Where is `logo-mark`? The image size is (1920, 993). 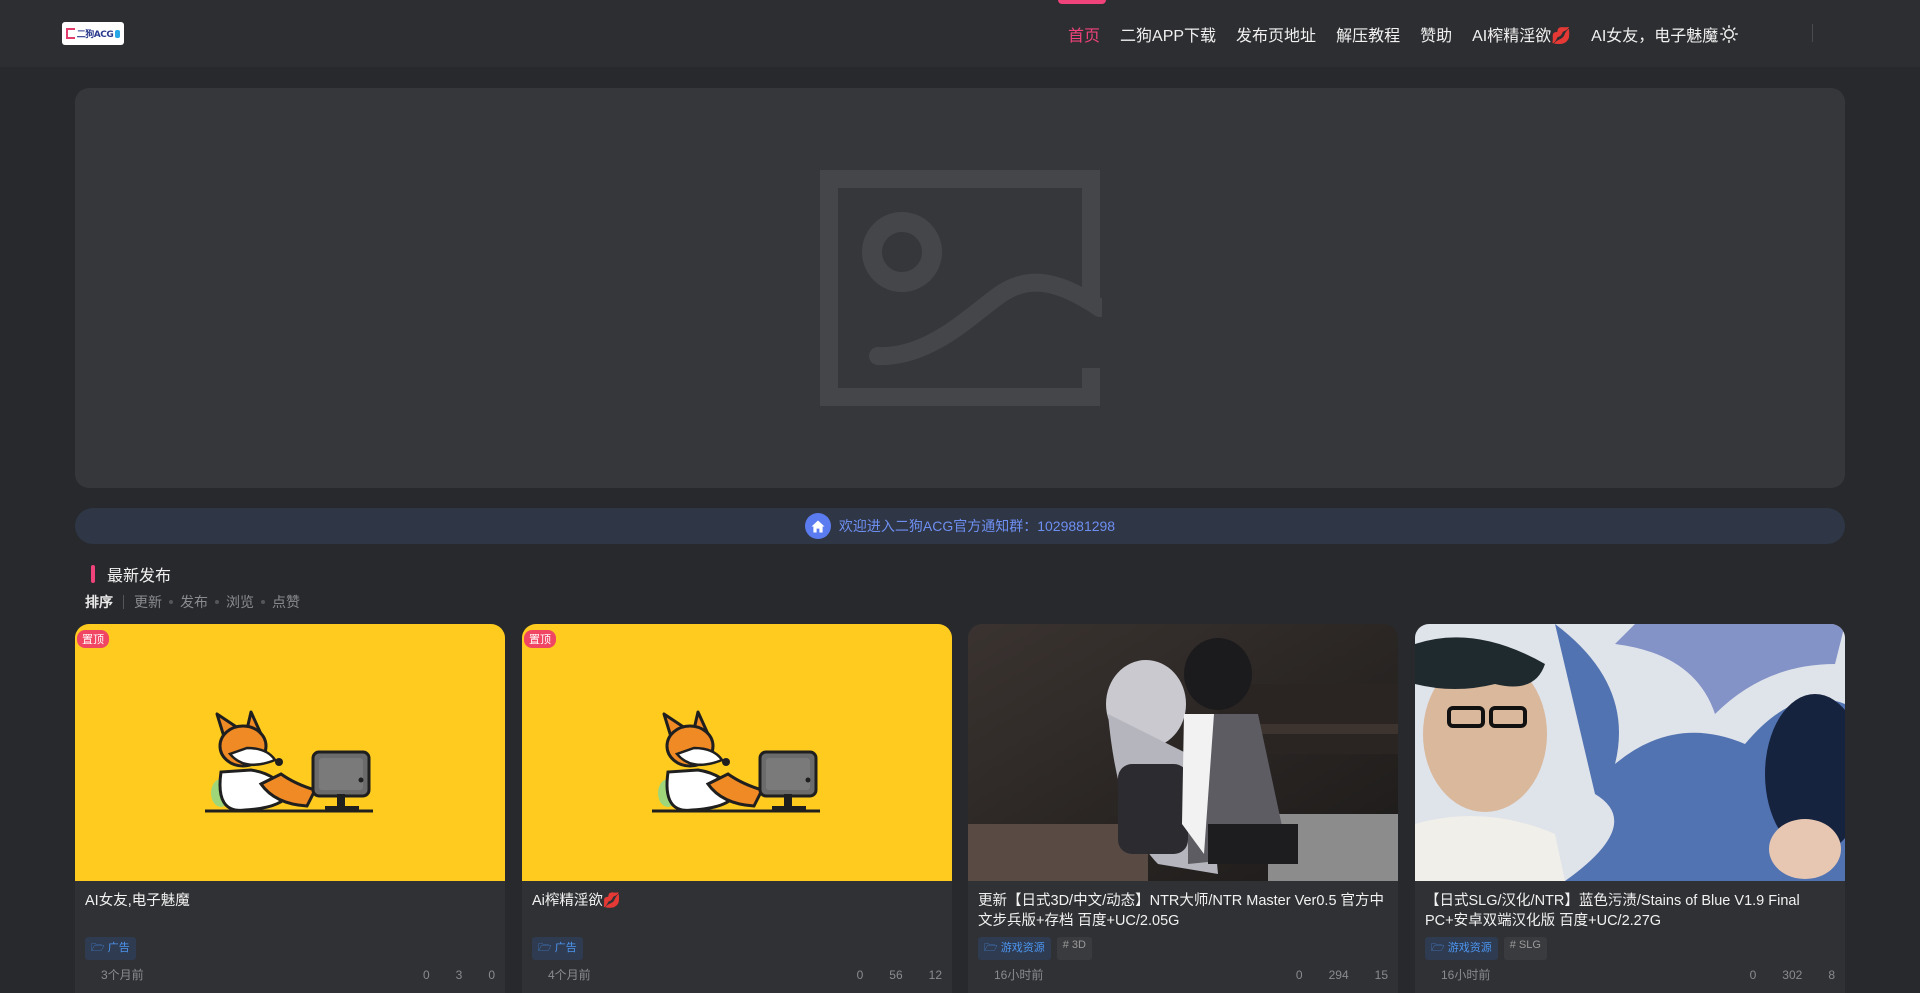 logo-mark is located at coordinates (70, 33).